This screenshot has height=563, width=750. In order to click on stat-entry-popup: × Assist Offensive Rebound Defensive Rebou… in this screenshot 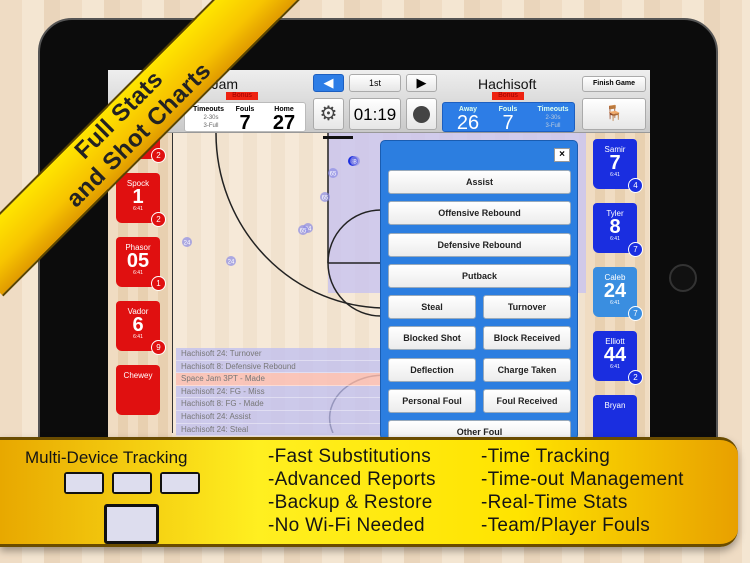, I will do `click(479, 292)`.